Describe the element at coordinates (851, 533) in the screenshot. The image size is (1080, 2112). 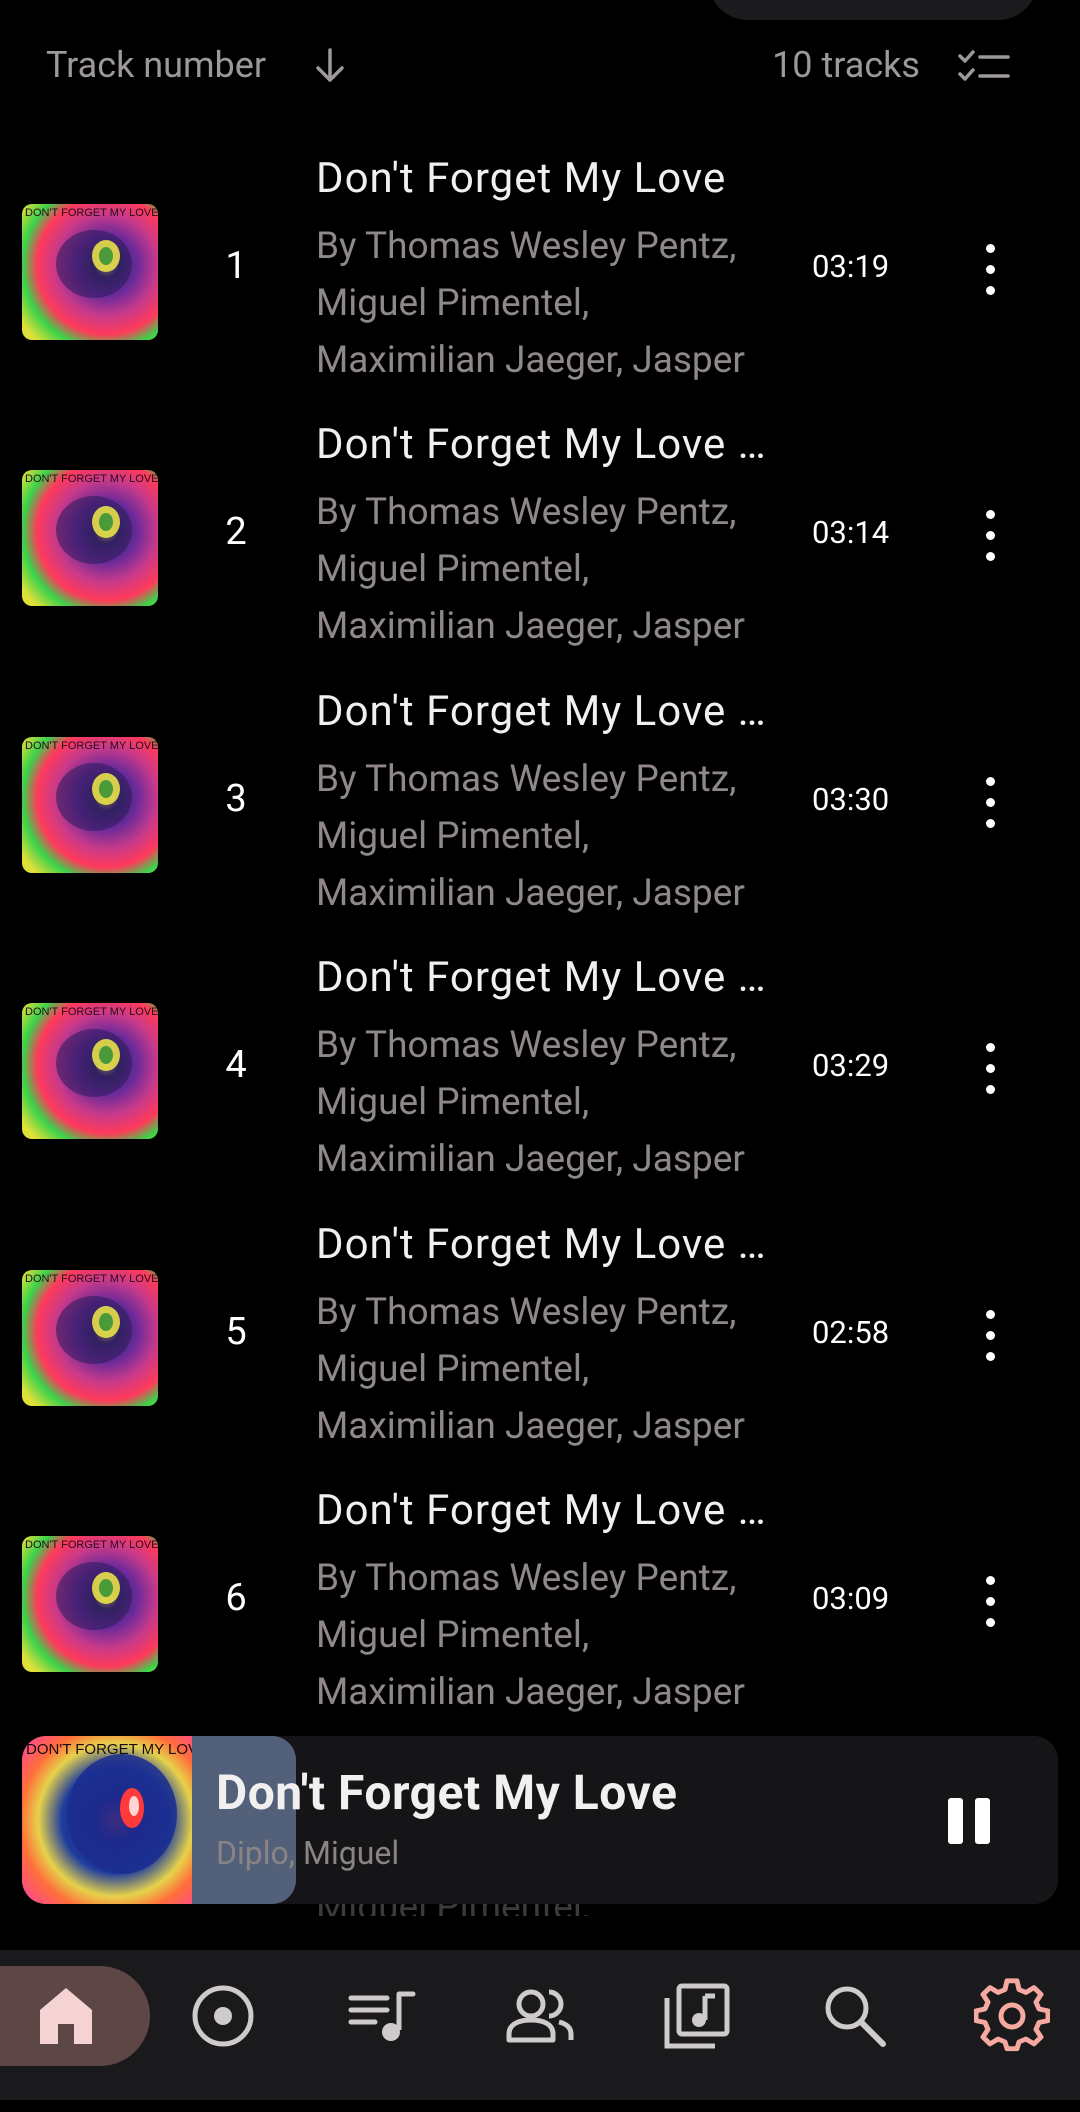
I see `track-duration: 03:14` at that location.